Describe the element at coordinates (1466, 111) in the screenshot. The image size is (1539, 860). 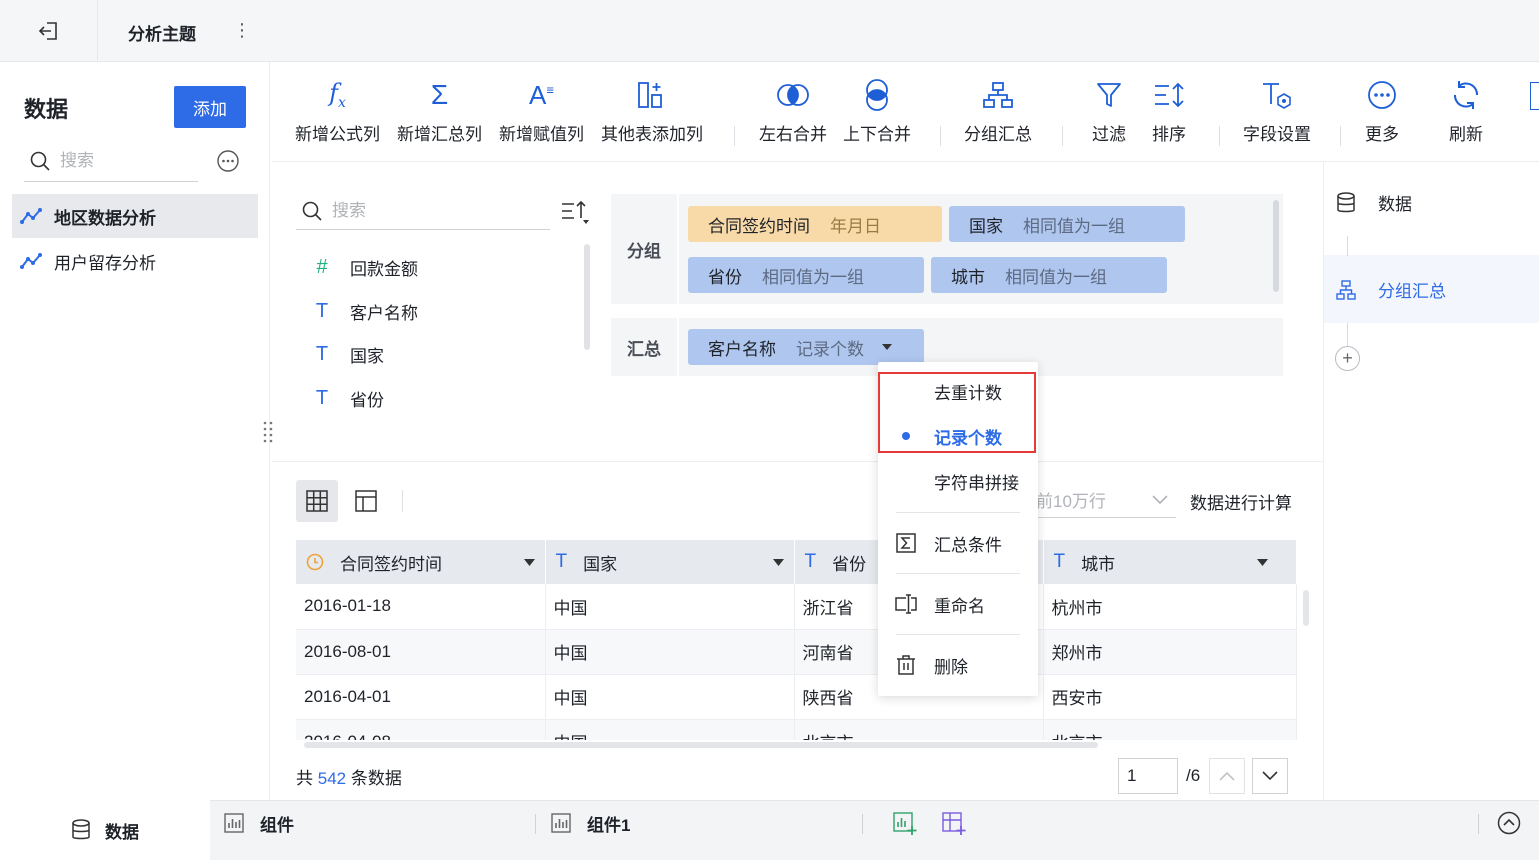
I see `refresh-button: 刷新` at that location.